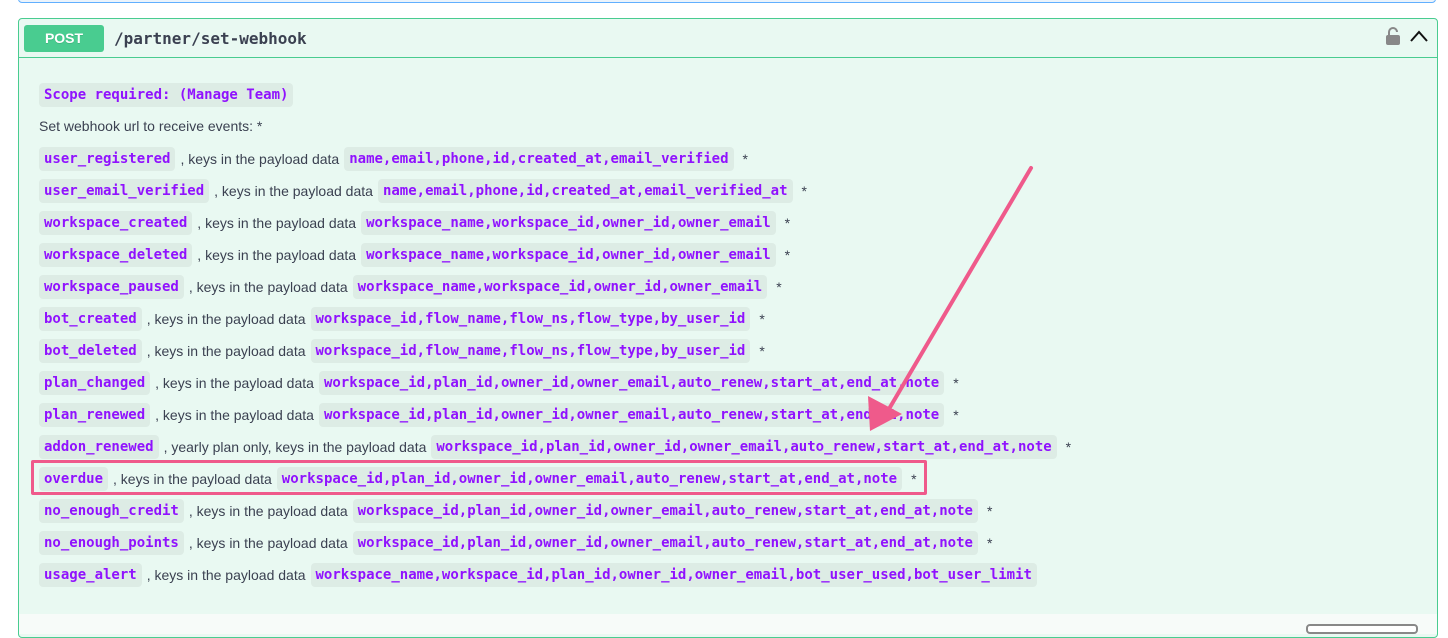 This screenshot has width=1448, height=638. What do you see at coordinates (950, 298) in the screenshot?
I see `annotation-arrow` at bounding box center [950, 298].